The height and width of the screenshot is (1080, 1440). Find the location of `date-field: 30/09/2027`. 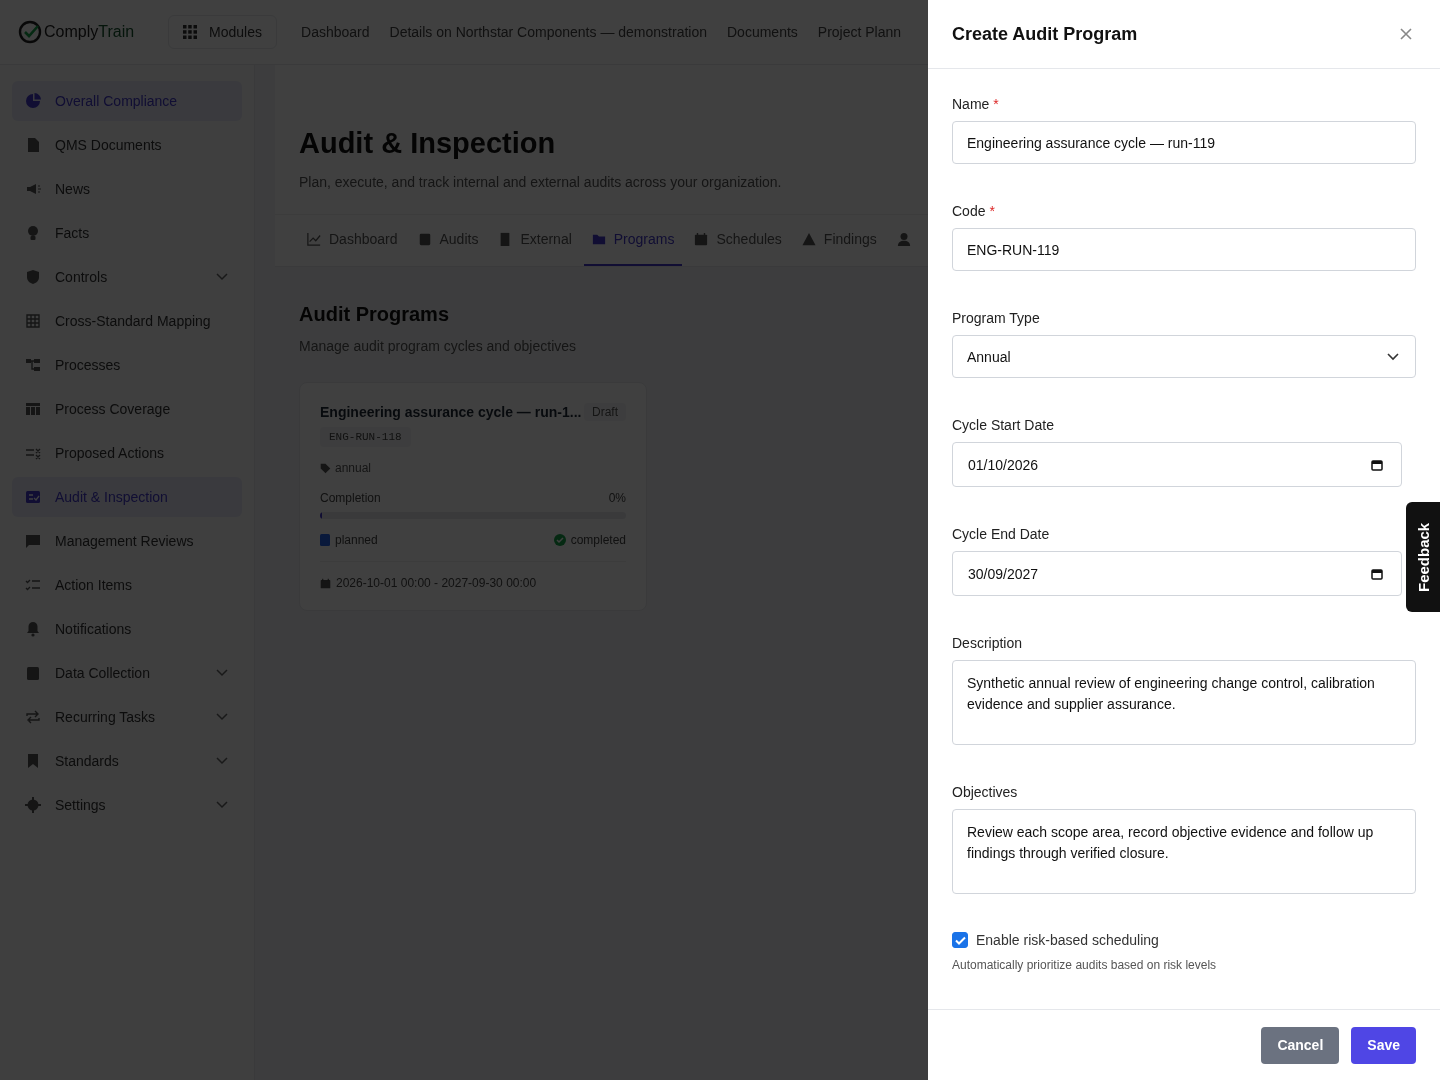

date-field: 30/09/2027 is located at coordinates (1177, 573).